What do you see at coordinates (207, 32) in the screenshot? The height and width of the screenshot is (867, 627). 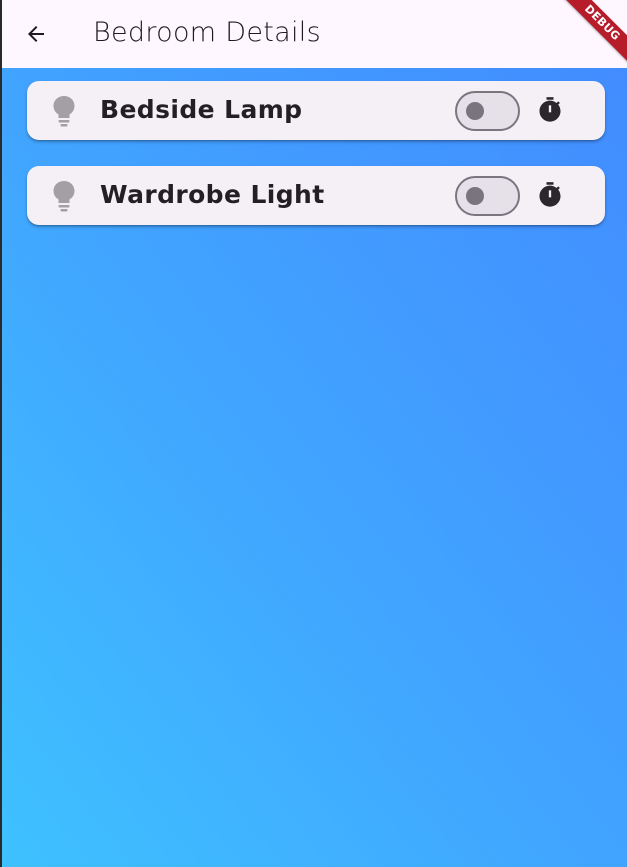 I see `page-title: Bedroom Details` at bounding box center [207, 32].